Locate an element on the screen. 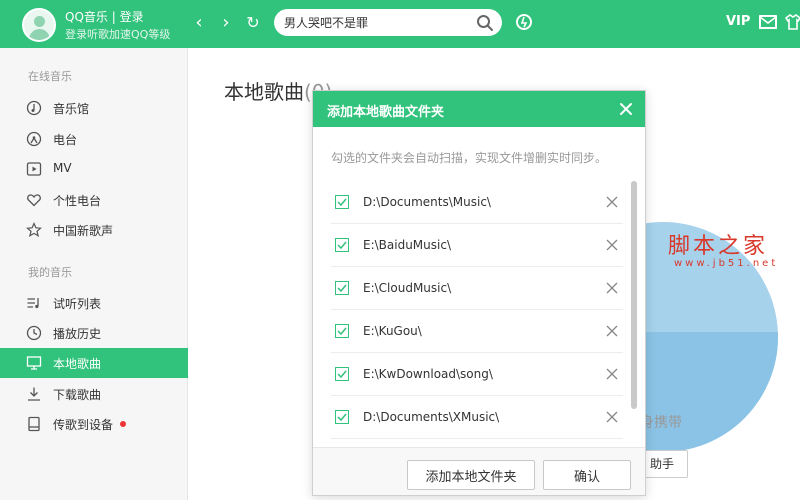  back-icon: ‹ is located at coordinates (199, 23).